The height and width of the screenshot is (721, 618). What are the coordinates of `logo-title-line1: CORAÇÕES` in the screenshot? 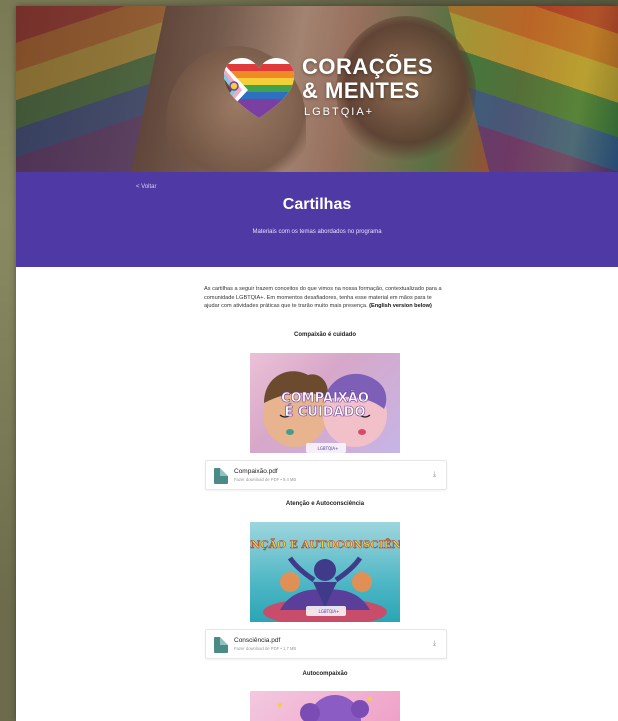 It's located at (368, 66).